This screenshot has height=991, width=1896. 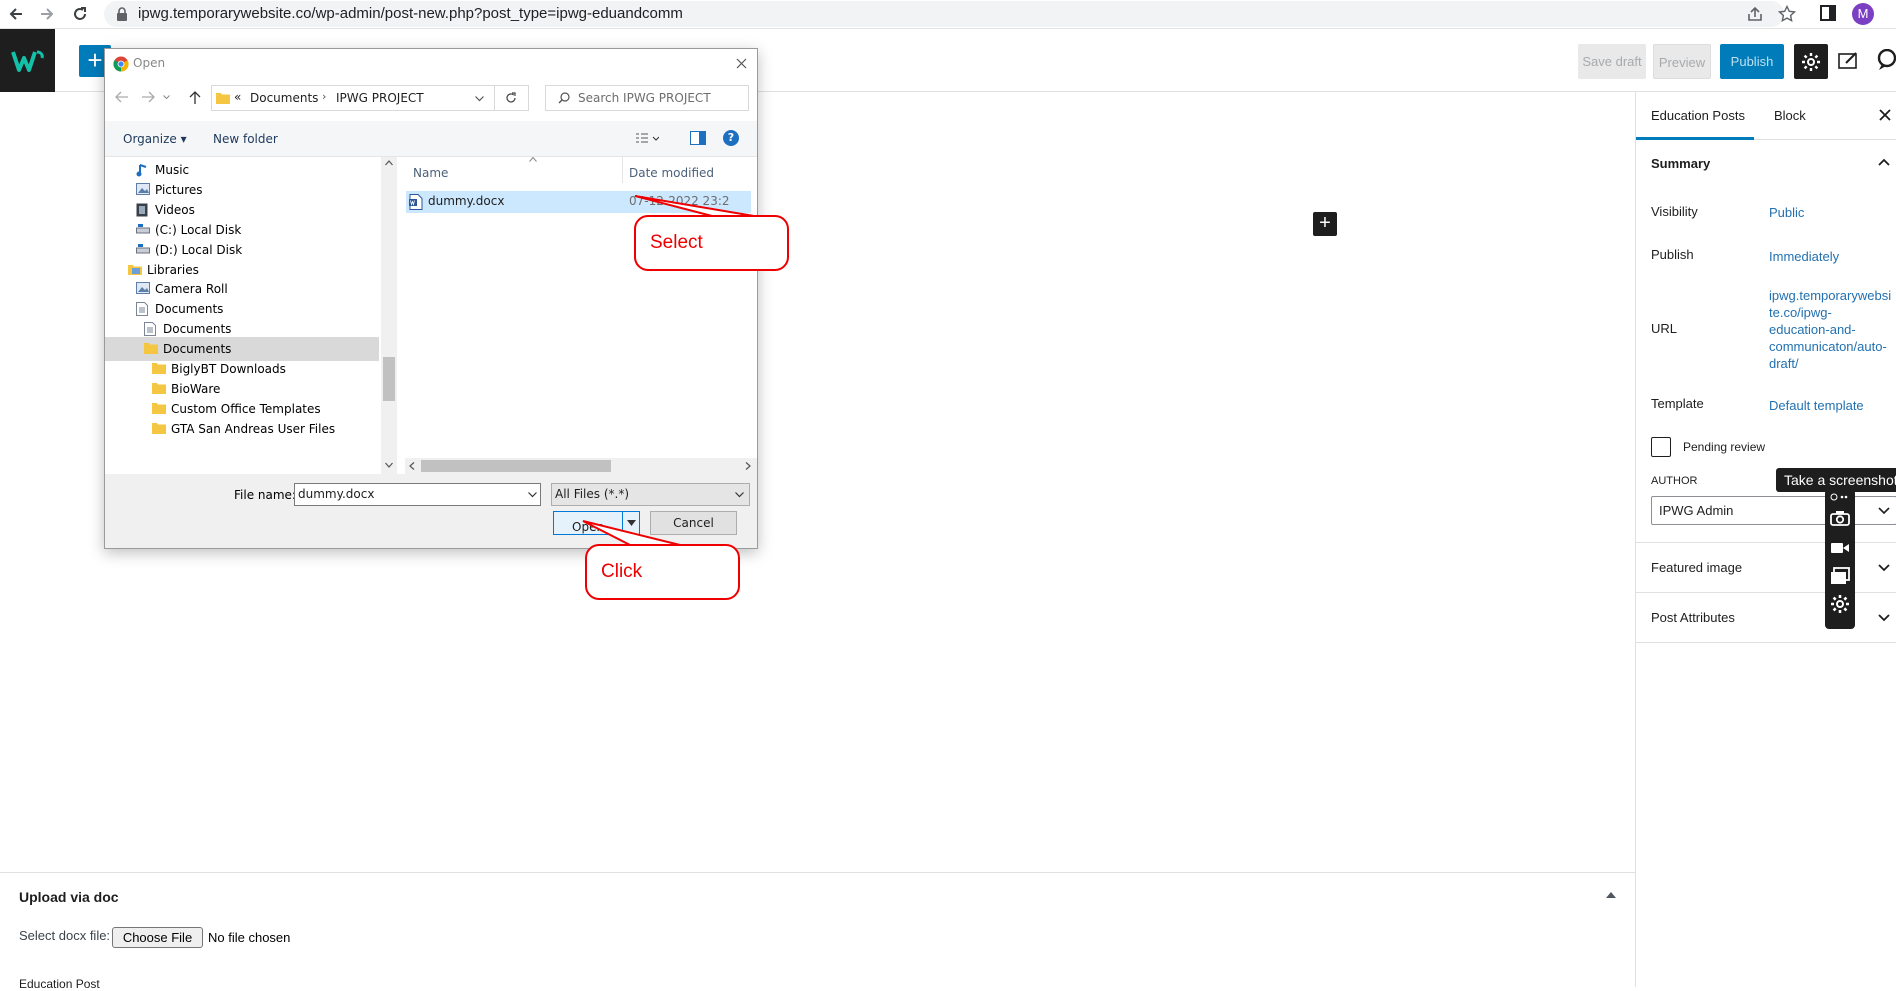 What do you see at coordinates (671, 371) in the screenshot?
I see `annotation-arrows` at bounding box center [671, 371].